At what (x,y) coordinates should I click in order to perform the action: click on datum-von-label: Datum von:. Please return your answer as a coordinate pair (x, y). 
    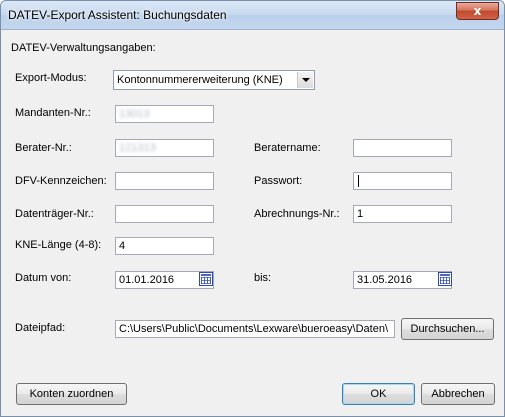
    Looking at the image, I should click on (43, 278).